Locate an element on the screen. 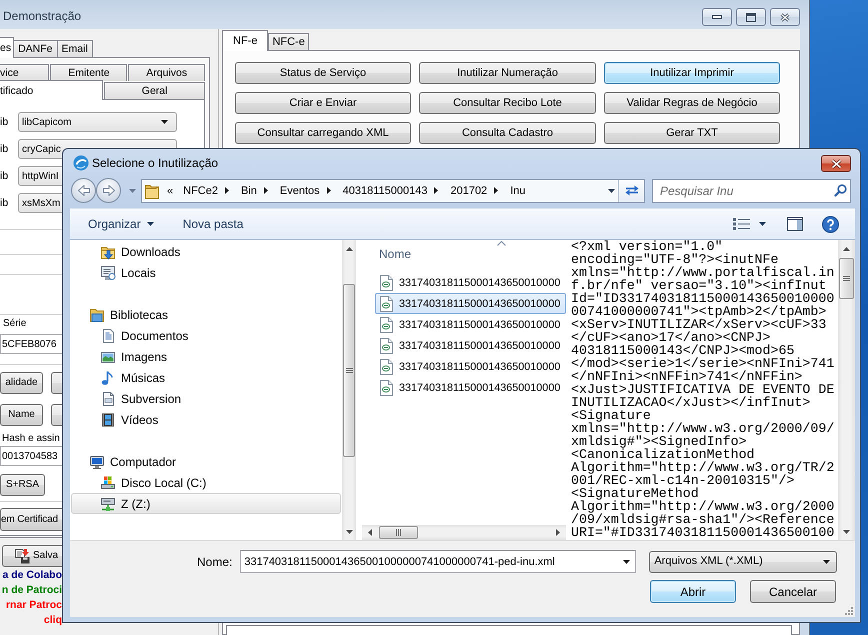 The image size is (868, 635). help-icon is located at coordinates (830, 224).